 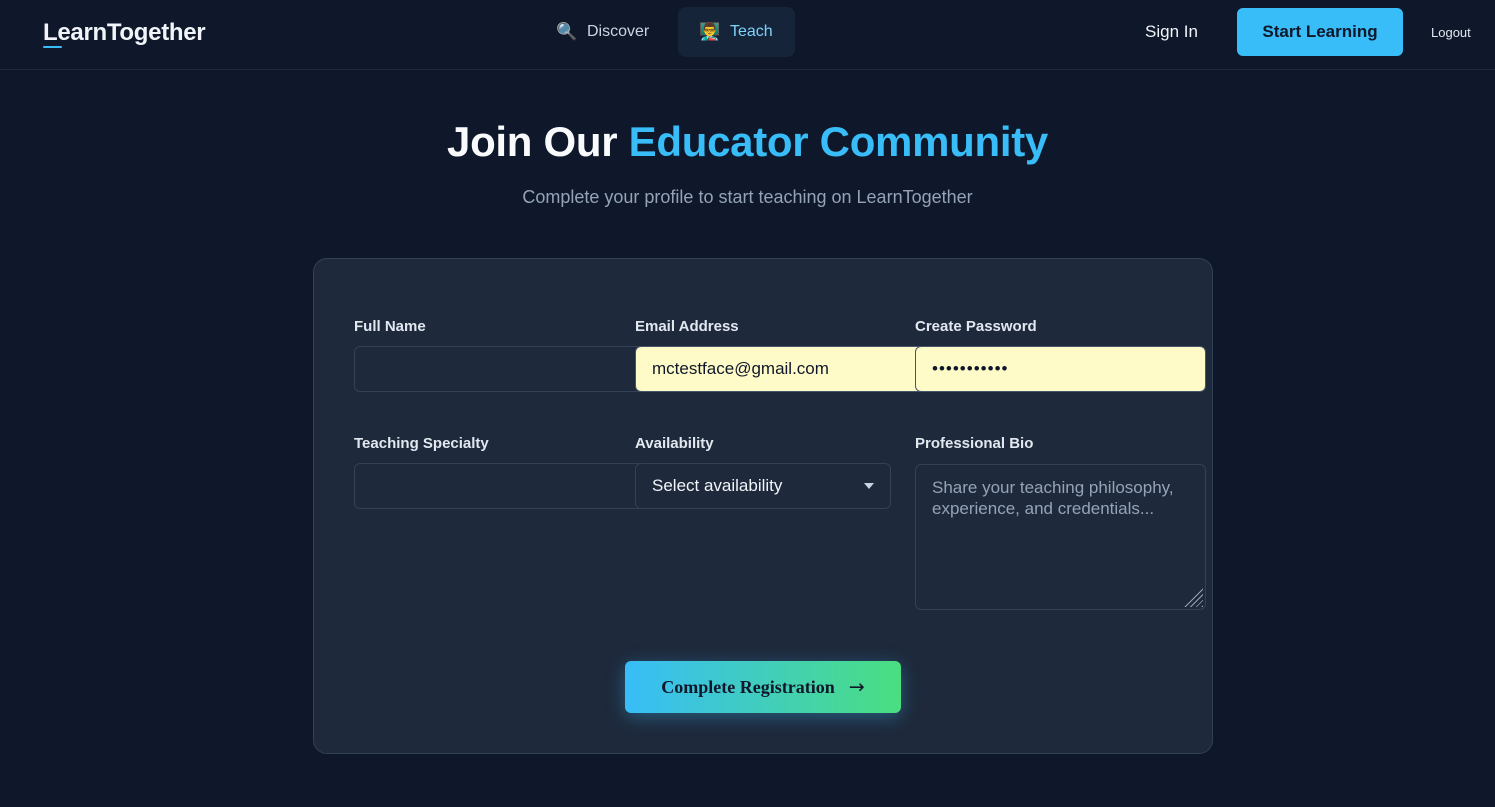 I want to click on logo-underline, so click(x=52, y=47).